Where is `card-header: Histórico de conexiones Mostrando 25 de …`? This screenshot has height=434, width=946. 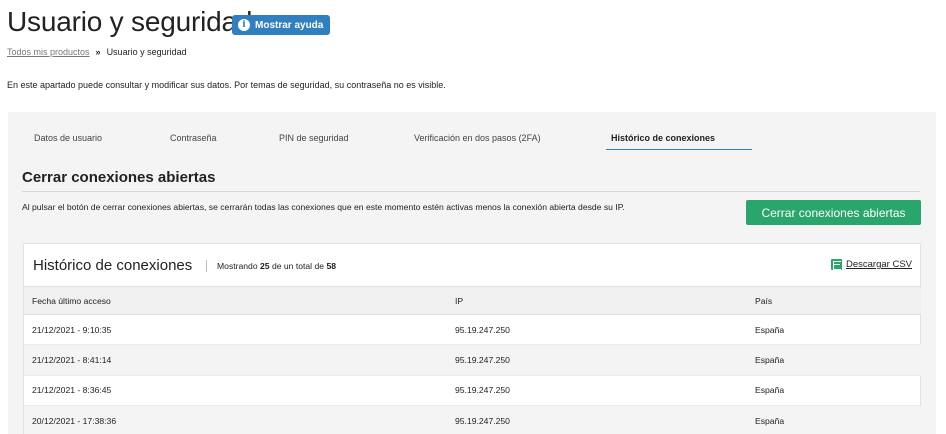 card-header: Histórico de conexiones Mostrando 25 de … is located at coordinates (472, 265).